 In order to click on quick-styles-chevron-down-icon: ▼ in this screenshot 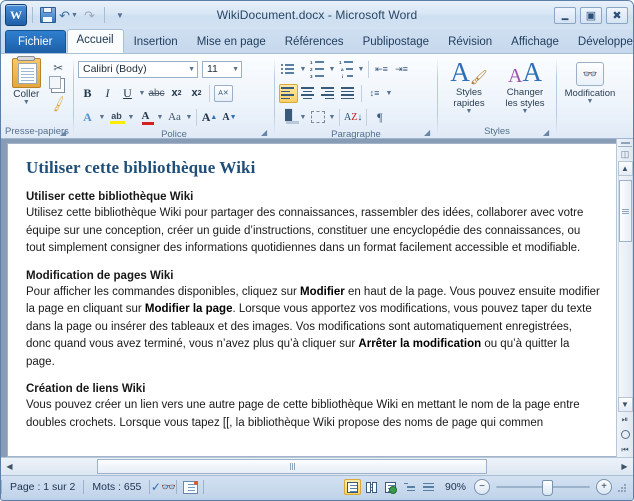, I will do `click(469, 111)`.